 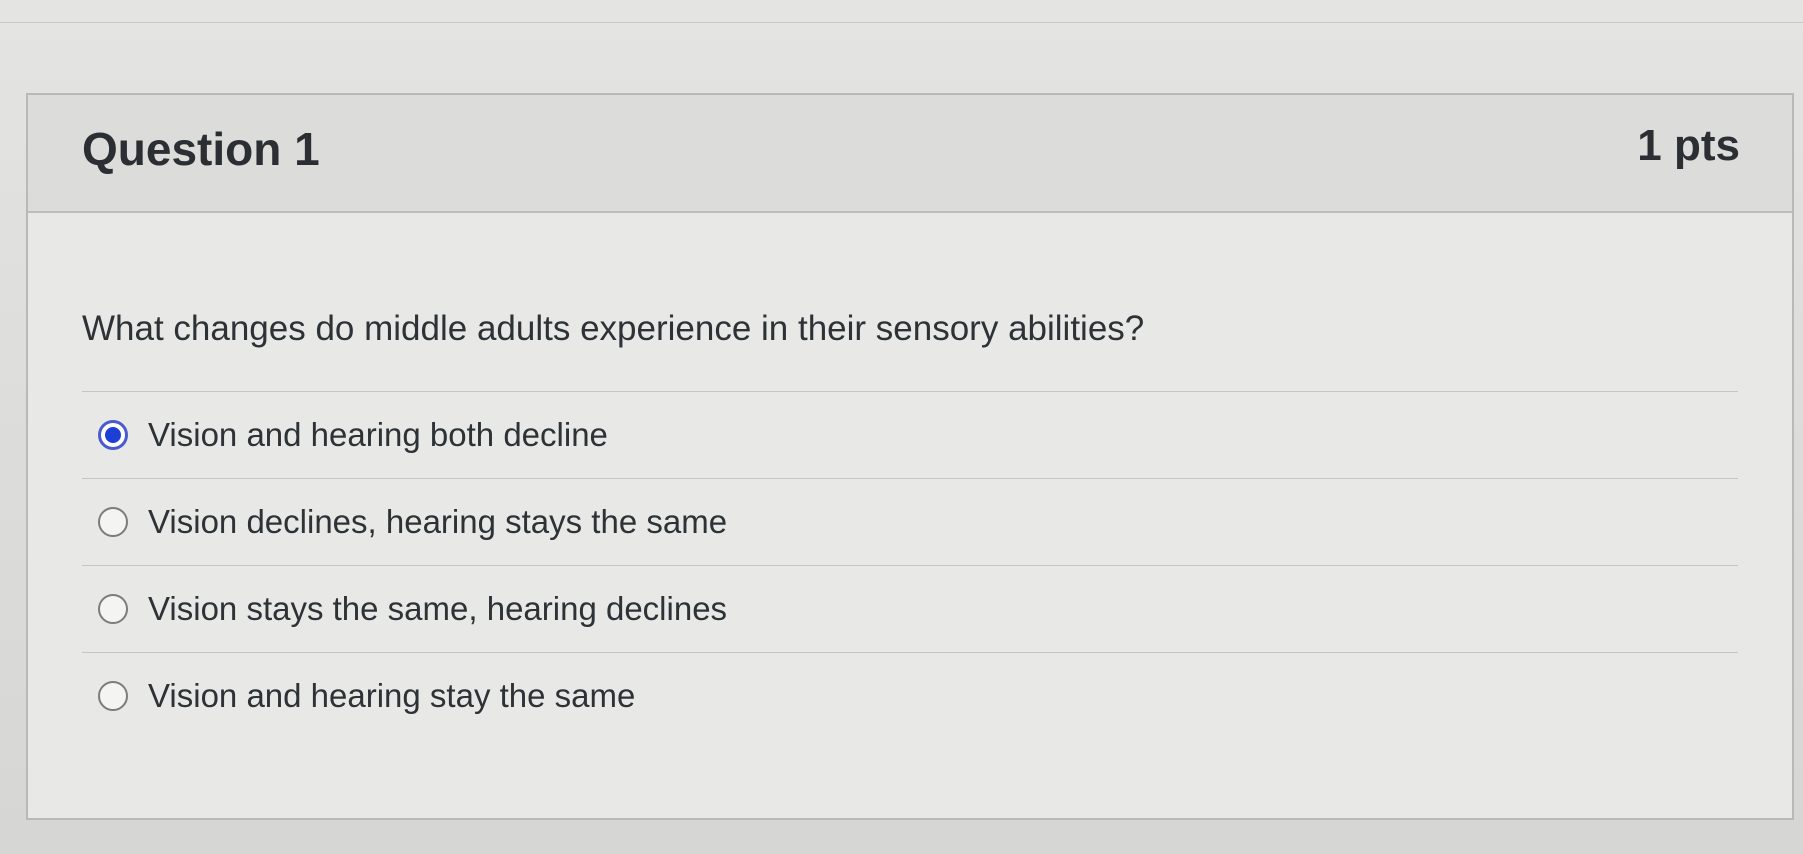 I want to click on question-title: Question 1, so click(x=201, y=149).